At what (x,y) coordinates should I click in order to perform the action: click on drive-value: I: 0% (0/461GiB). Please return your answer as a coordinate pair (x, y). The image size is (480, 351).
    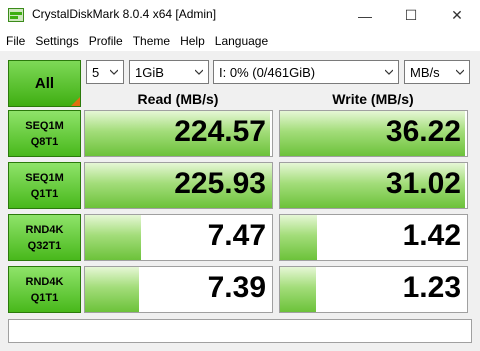
    Looking at the image, I should click on (267, 72).